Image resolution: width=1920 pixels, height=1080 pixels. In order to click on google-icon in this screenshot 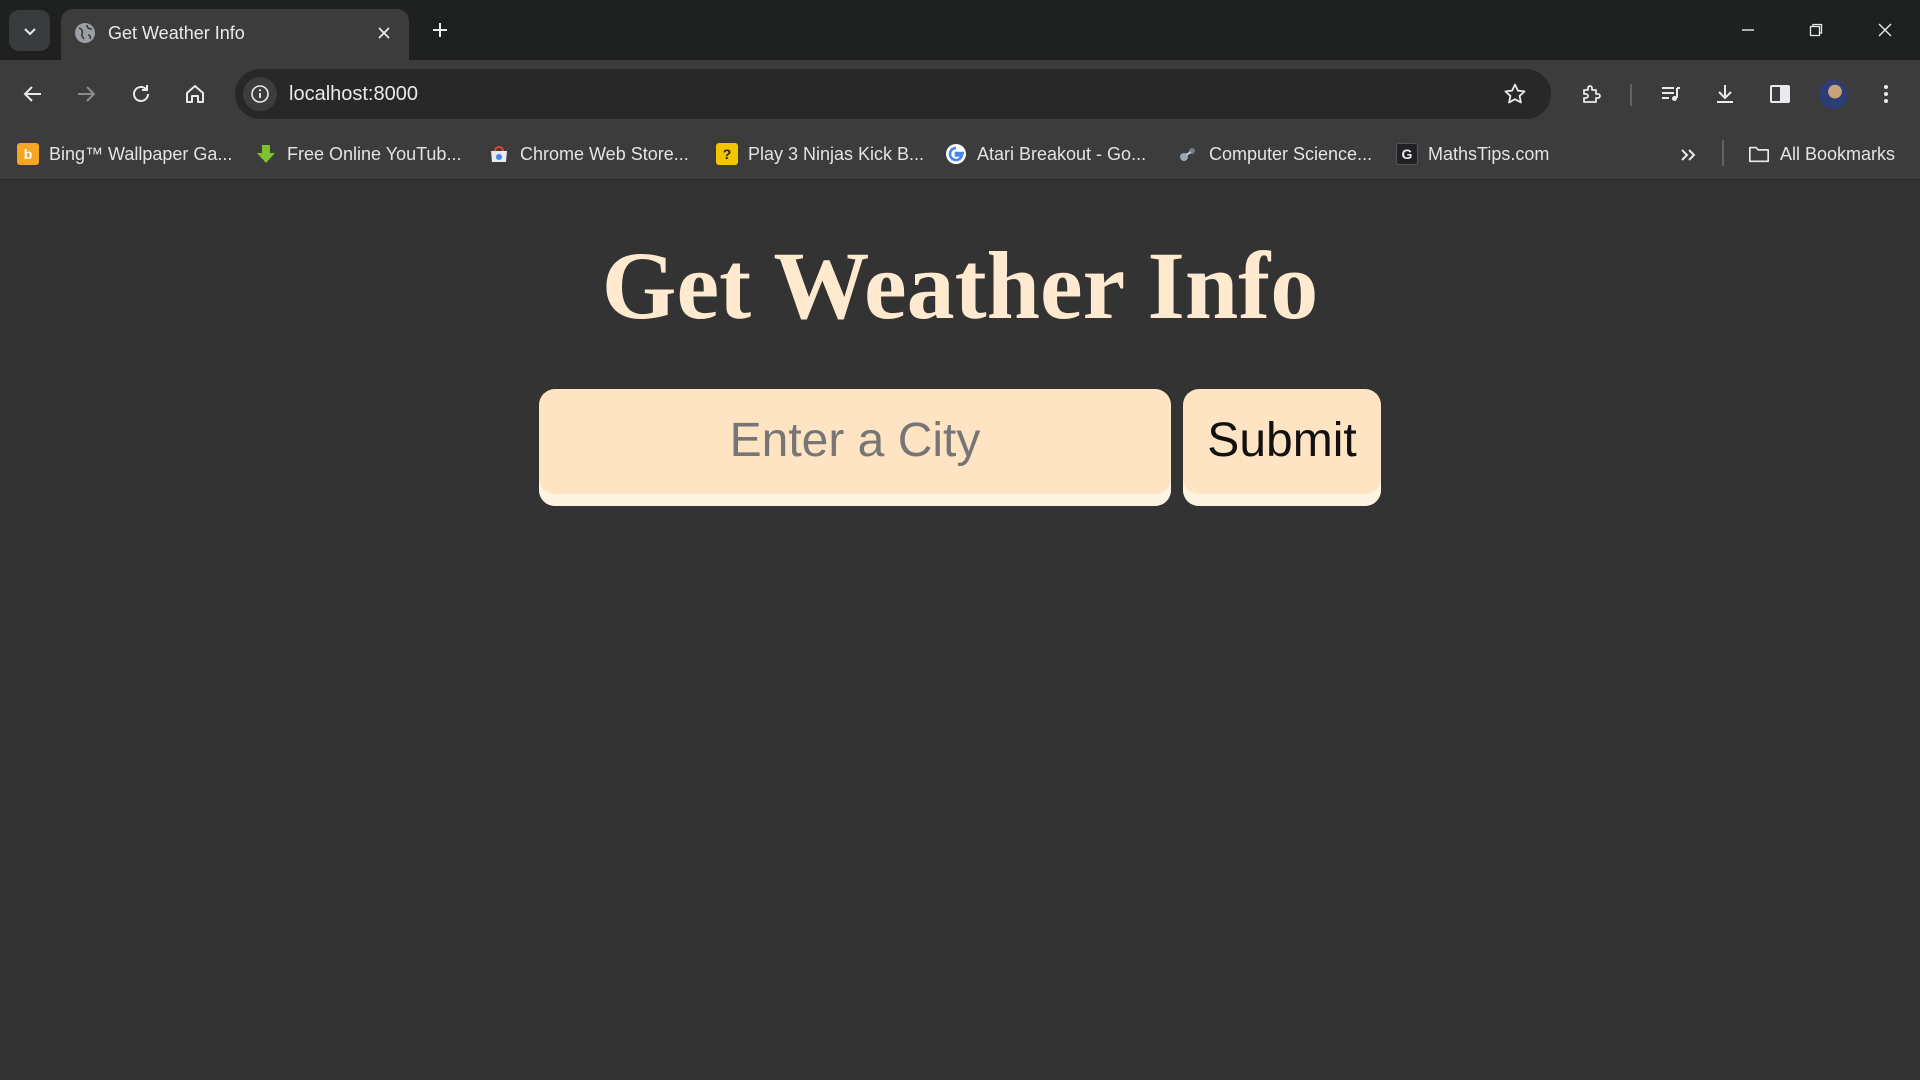, I will do `click(956, 154)`.